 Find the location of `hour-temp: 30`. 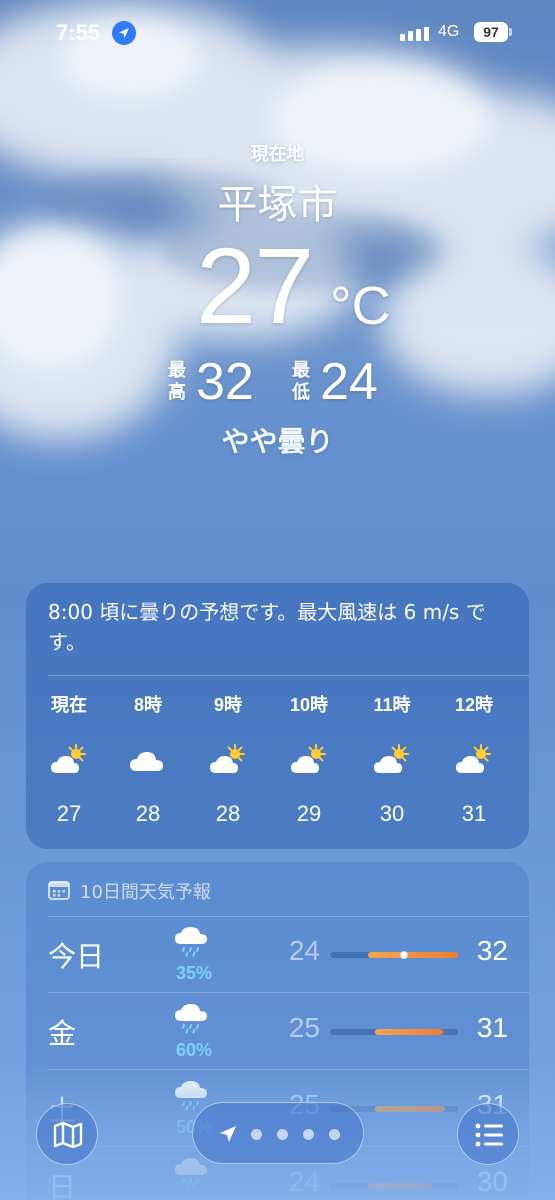

hour-temp: 30 is located at coordinates (392, 813).